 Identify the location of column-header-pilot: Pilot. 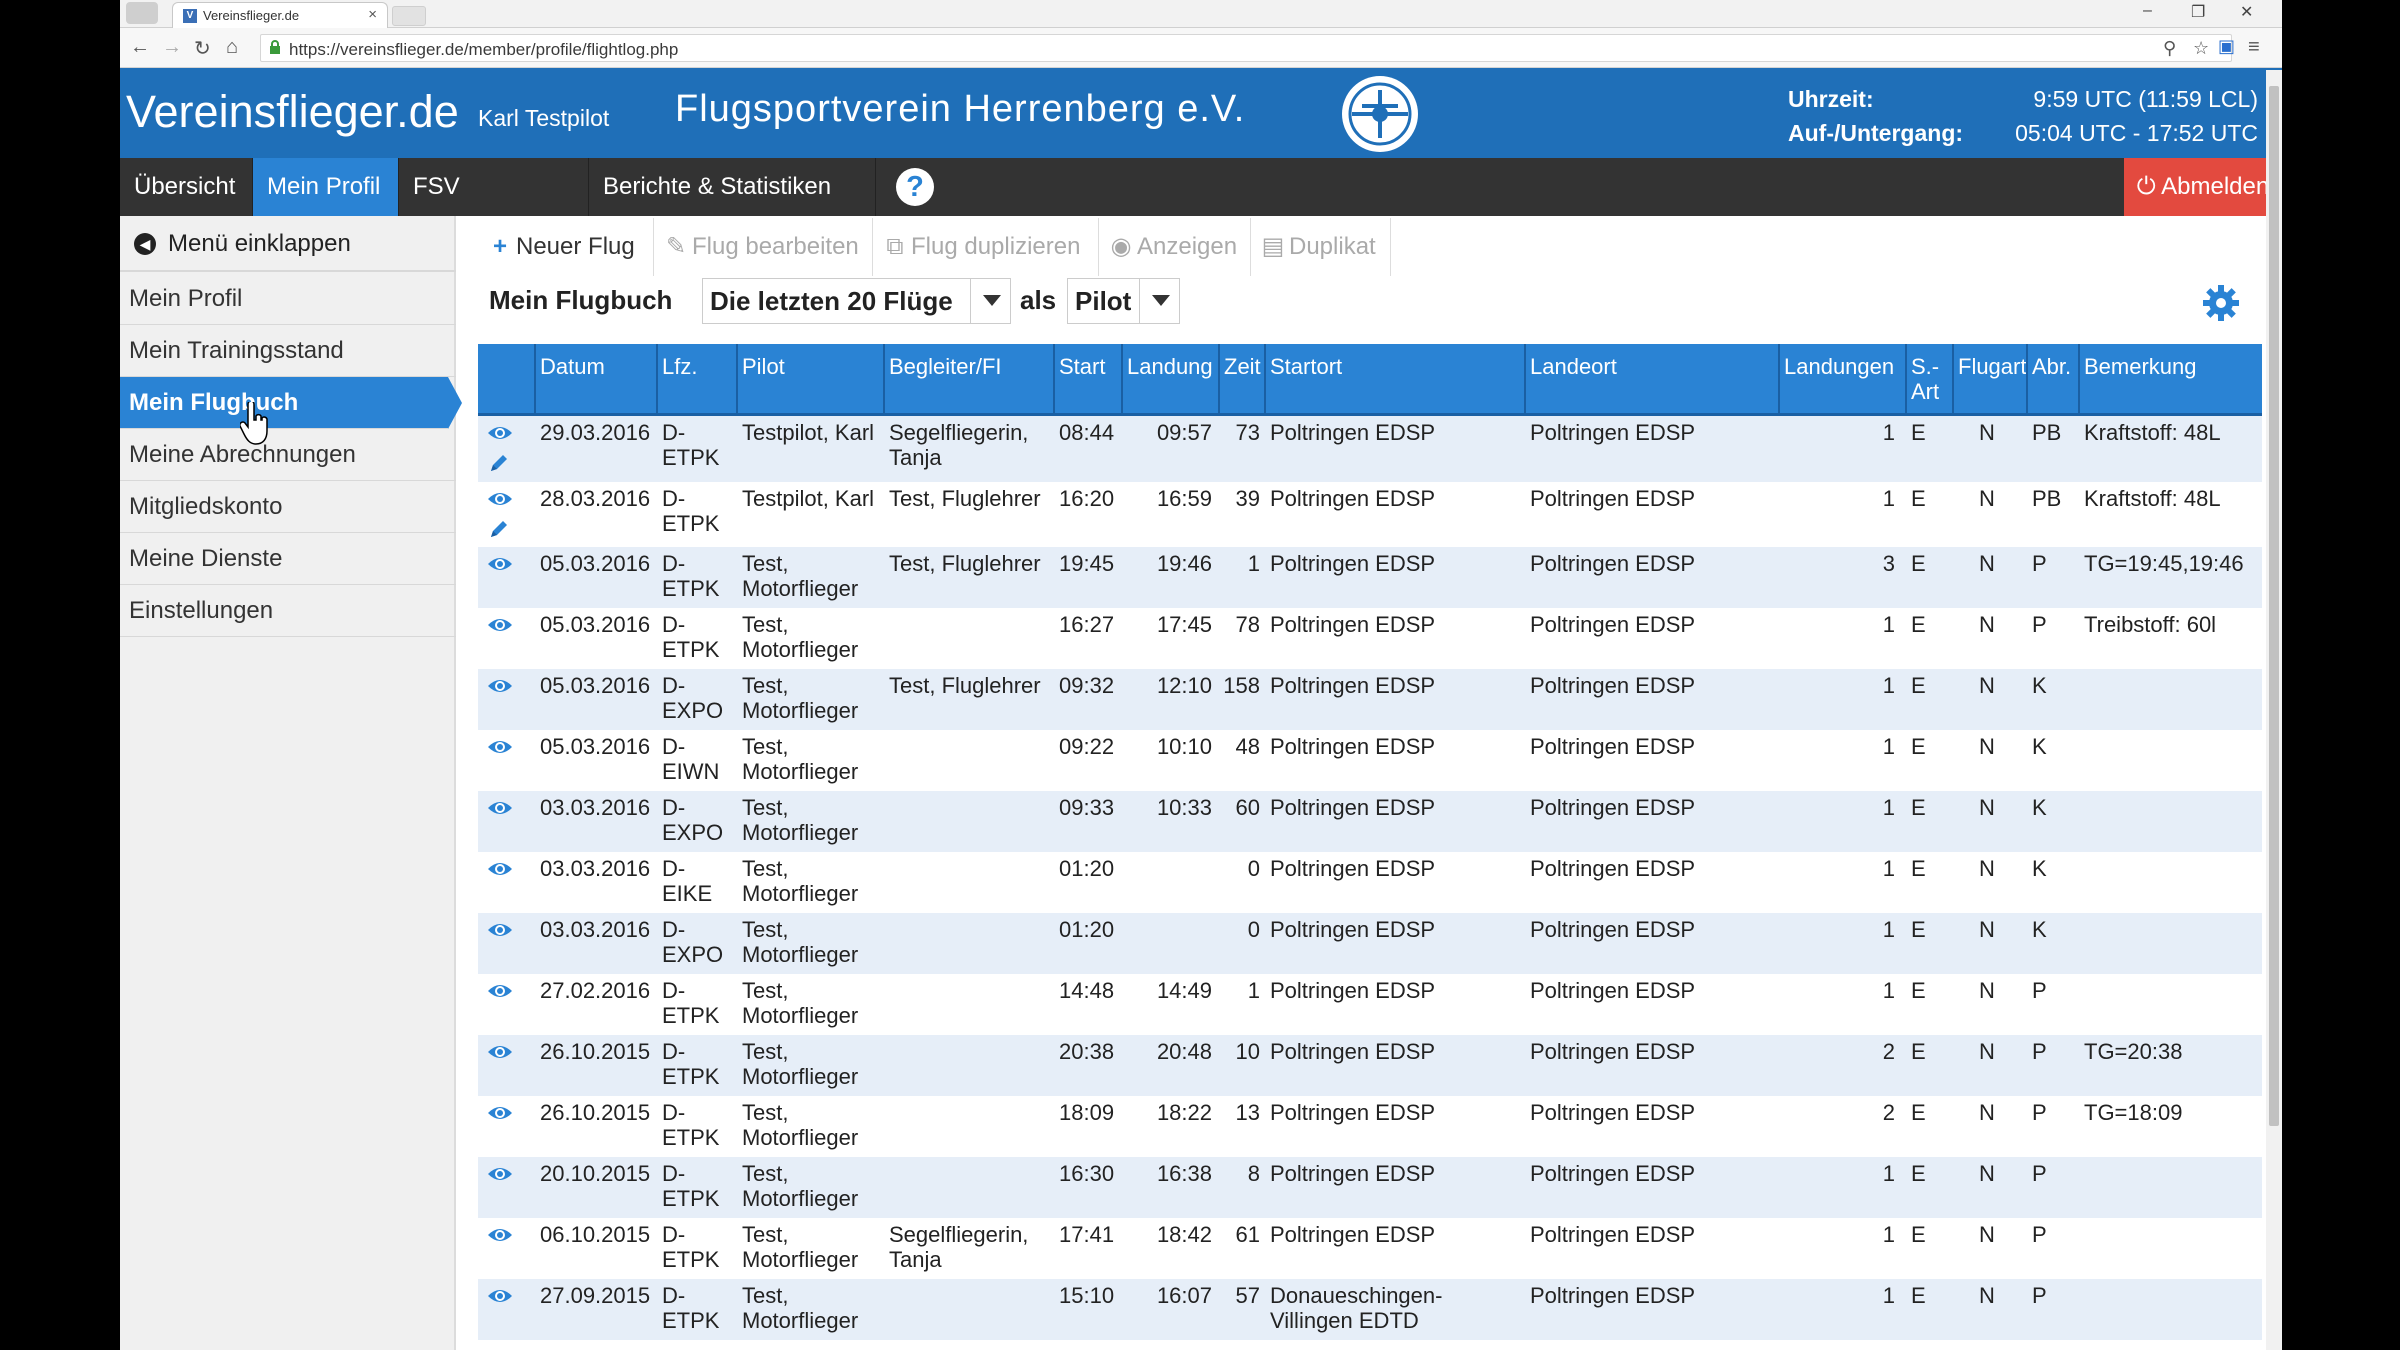
(763, 366).